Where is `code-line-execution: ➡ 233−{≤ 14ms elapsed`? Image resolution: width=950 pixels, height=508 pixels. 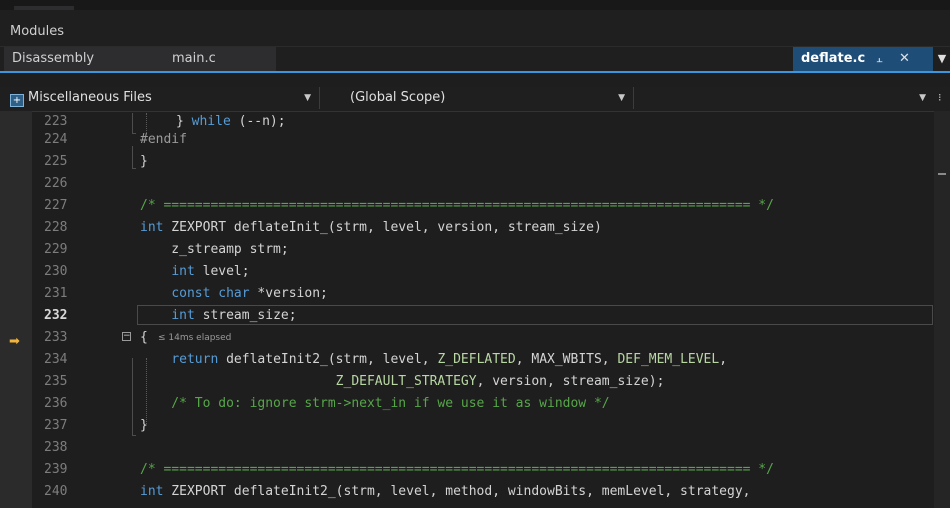 code-line-execution: ➡ 233−{≤ 14ms elapsed is located at coordinates (467, 338).